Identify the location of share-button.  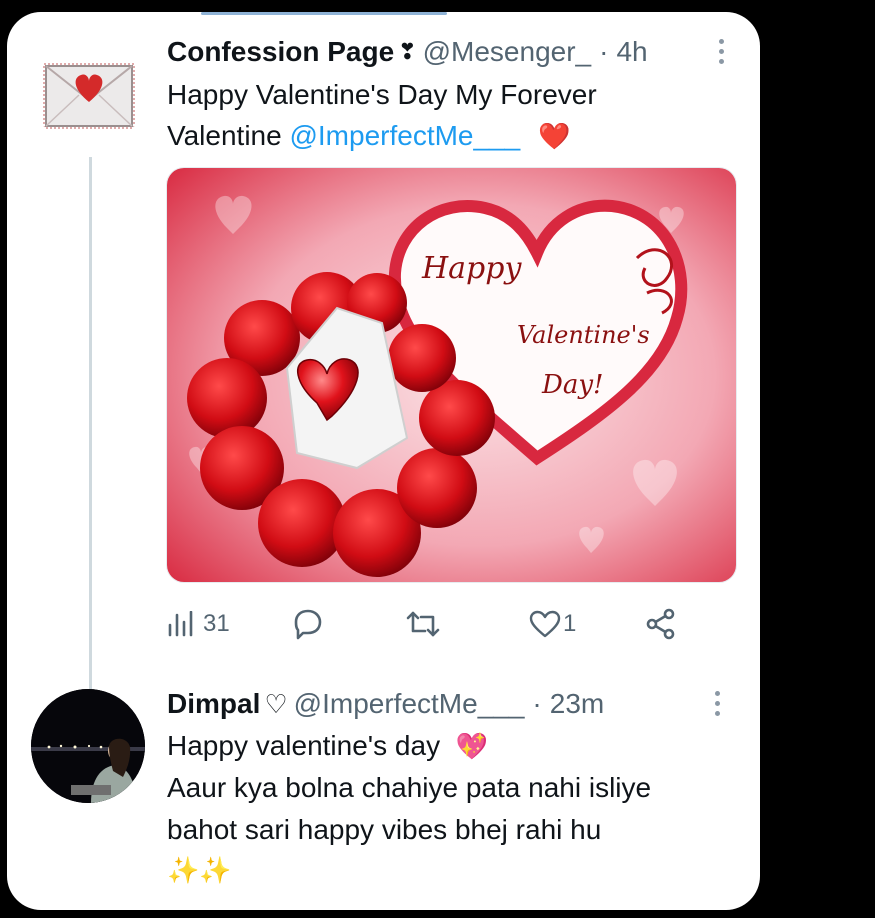
(661, 624).